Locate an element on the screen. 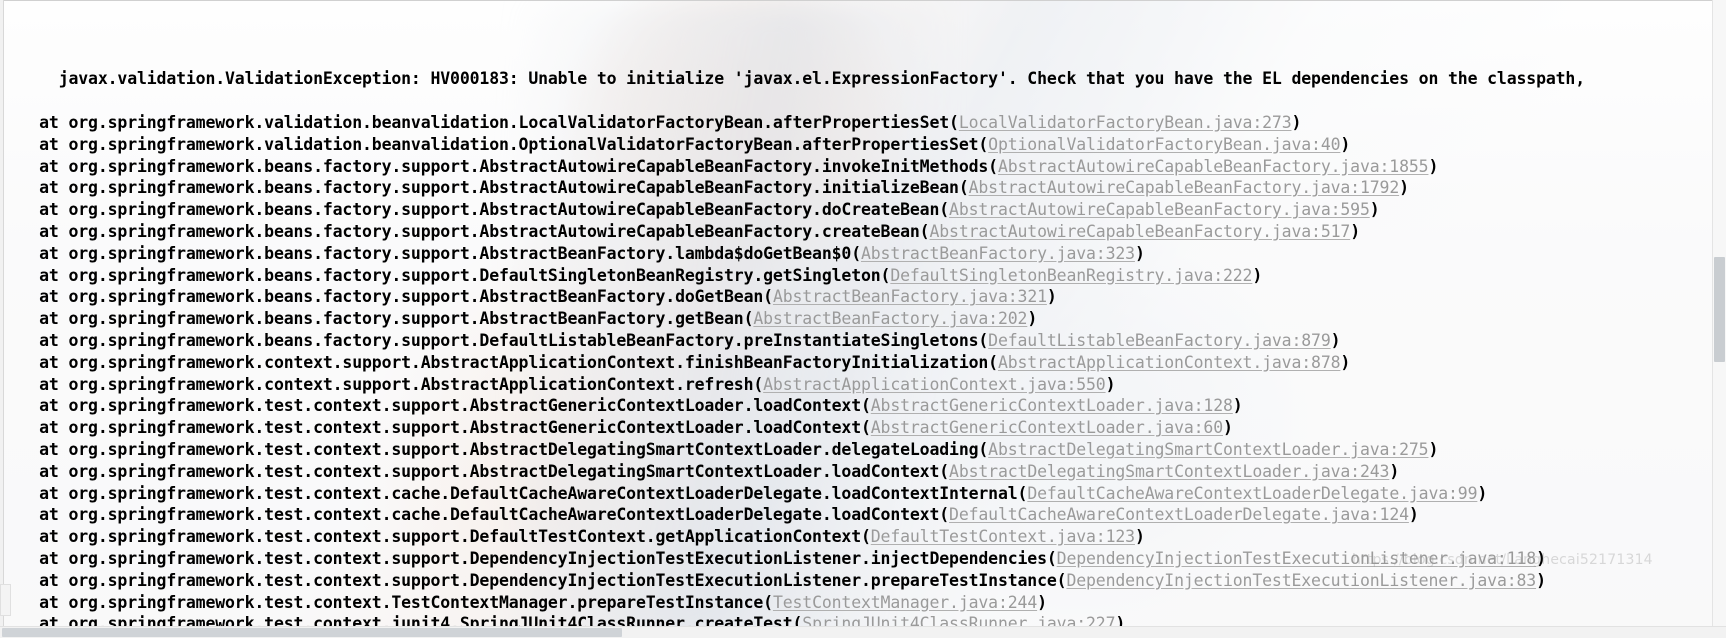  frame-source-link: AbstractApplicationContext.java:550 is located at coordinates (934, 384).